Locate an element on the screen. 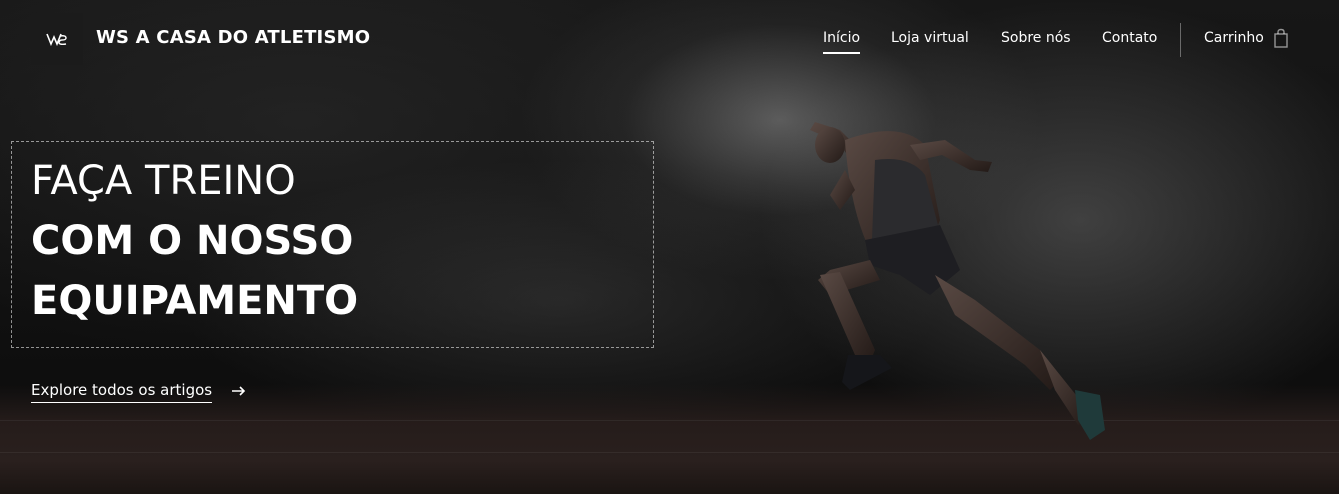  nav-item-inicio: Início is located at coordinates (842, 42).